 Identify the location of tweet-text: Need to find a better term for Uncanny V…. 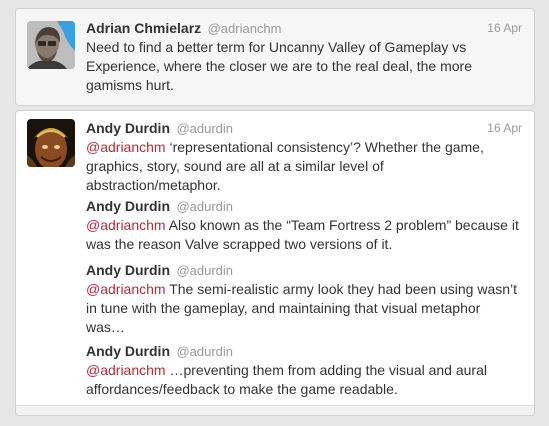
(304, 66).